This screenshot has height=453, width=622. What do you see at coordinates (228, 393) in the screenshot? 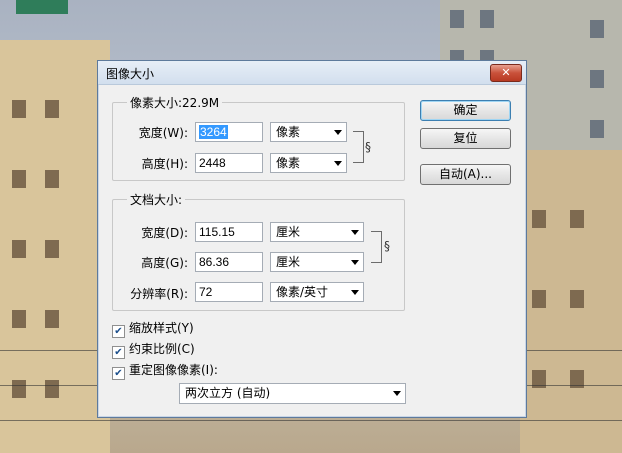
I see `resample-method-value: 两次立方 (自动)` at bounding box center [228, 393].